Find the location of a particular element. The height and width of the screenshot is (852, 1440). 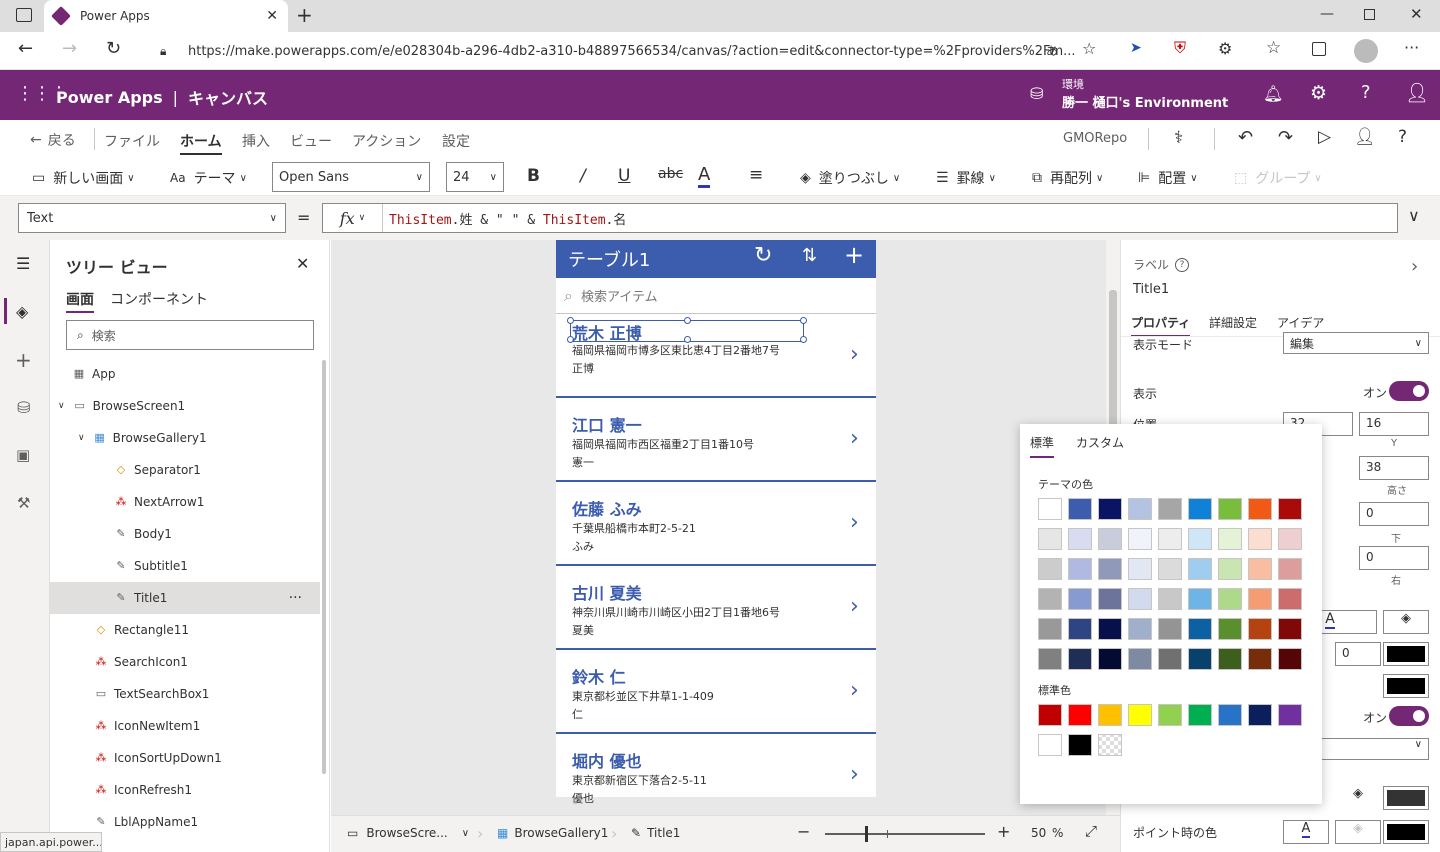

text-align-icon: ≡ is located at coordinates (756, 175).